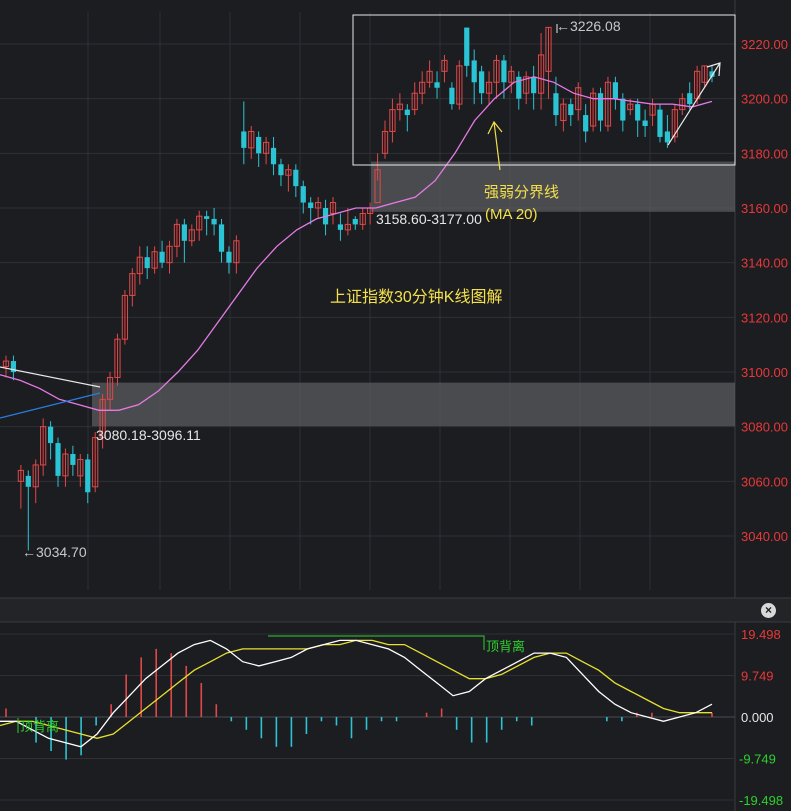  Describe the element at coordinates (148, 435) in the screenshot. I see `lower-zone-label: 3080.18-3096.11` at that location.